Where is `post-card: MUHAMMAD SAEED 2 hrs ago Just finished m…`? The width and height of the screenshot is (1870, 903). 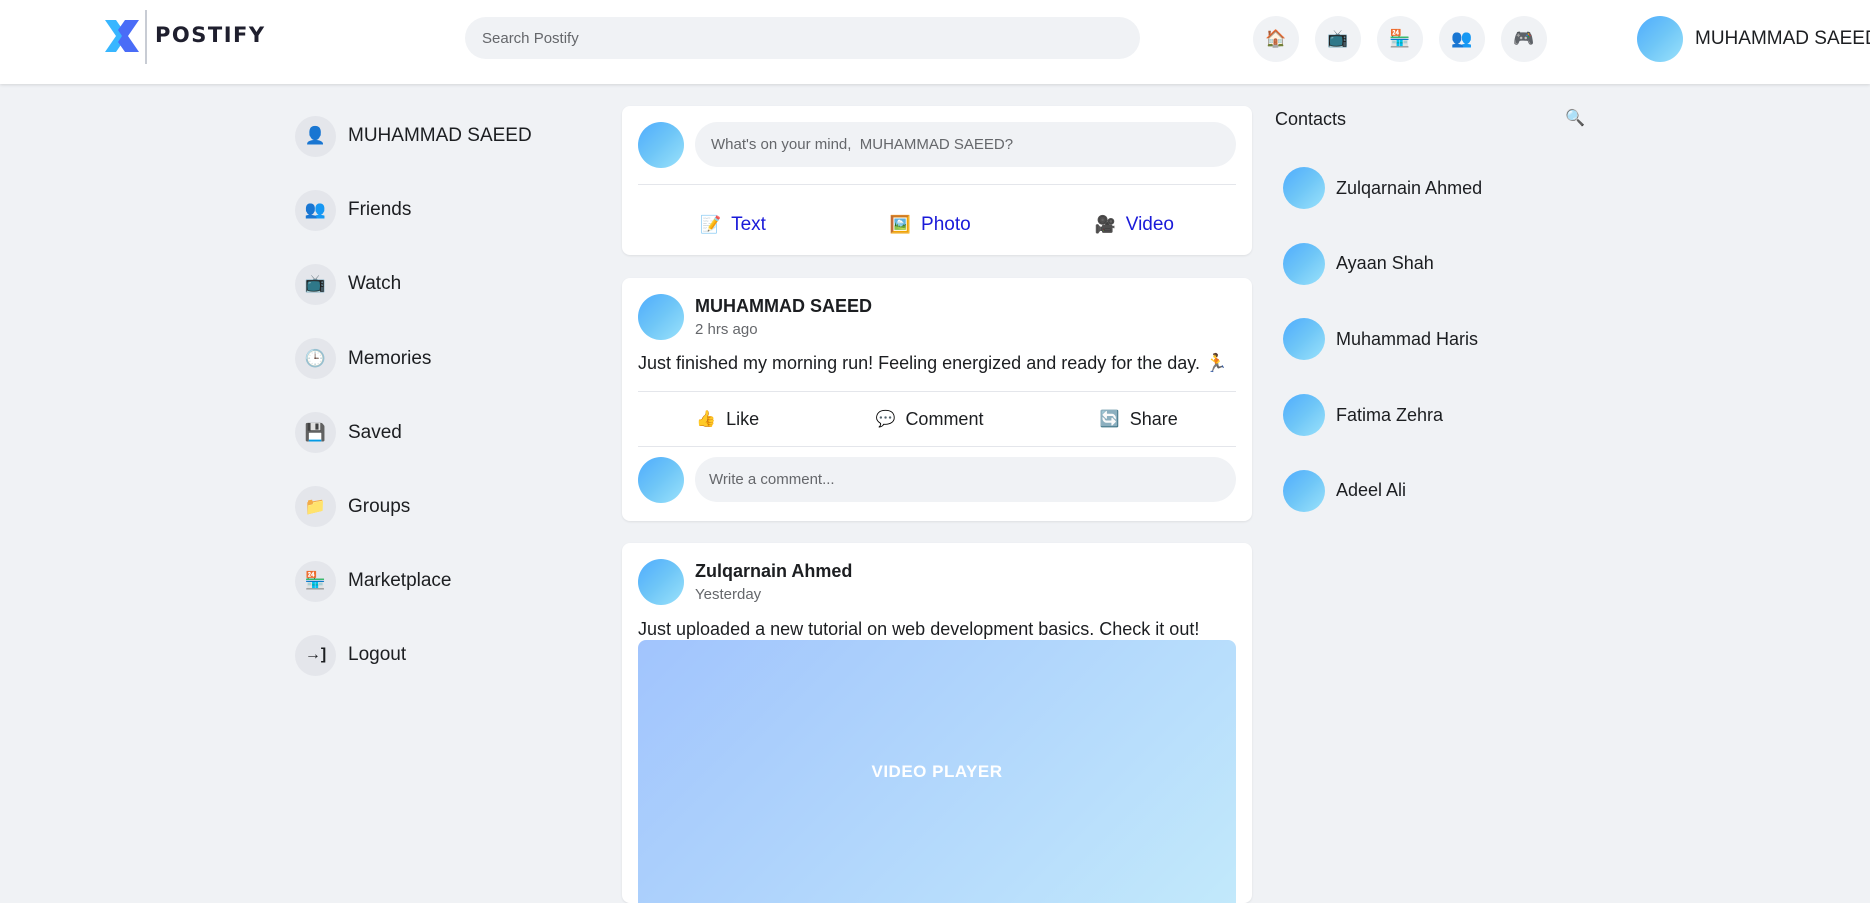
post-card: MUHAMMAD SAEED 2 hrs ago Just finished m… is located at coordinates (937, 399).